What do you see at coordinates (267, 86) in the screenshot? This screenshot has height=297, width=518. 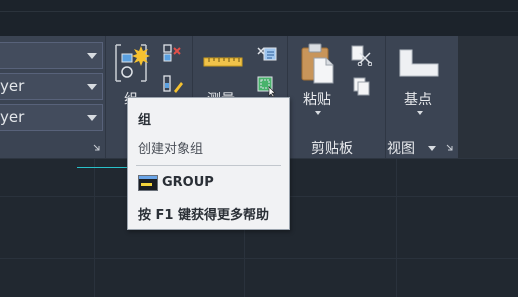 I see `select-all-icon` at bounding box center [267, 86].